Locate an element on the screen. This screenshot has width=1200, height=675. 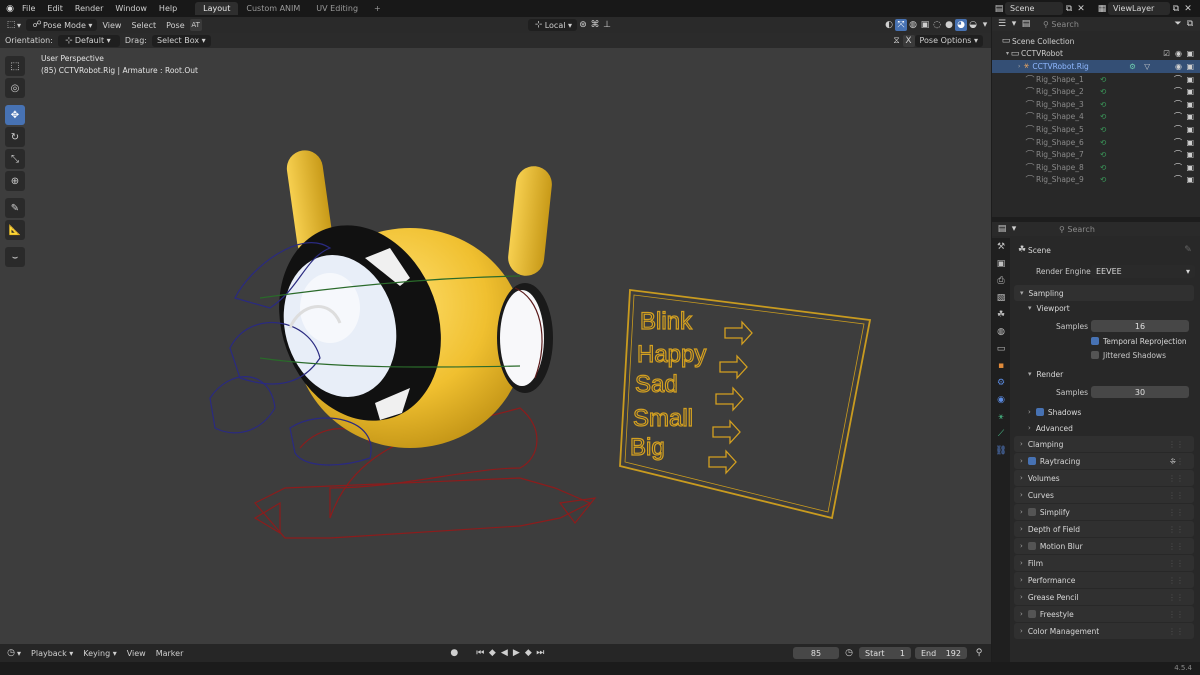
physics-tab-icon: ◉ is located at coordinates (1001, 399).